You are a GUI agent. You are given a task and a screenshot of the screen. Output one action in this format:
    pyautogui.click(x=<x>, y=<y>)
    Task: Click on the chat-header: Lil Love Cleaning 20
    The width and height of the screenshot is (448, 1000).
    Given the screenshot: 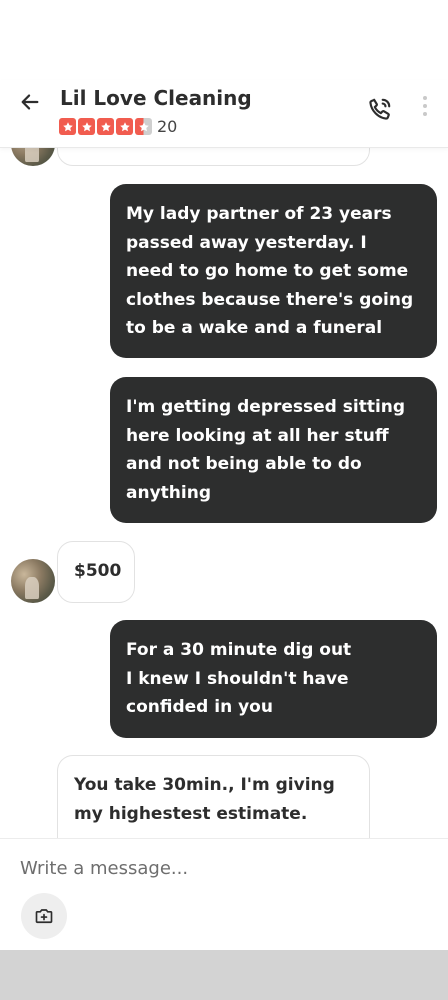 What is the action you would take?
    pyautogui.click(x=224, y=114)
    